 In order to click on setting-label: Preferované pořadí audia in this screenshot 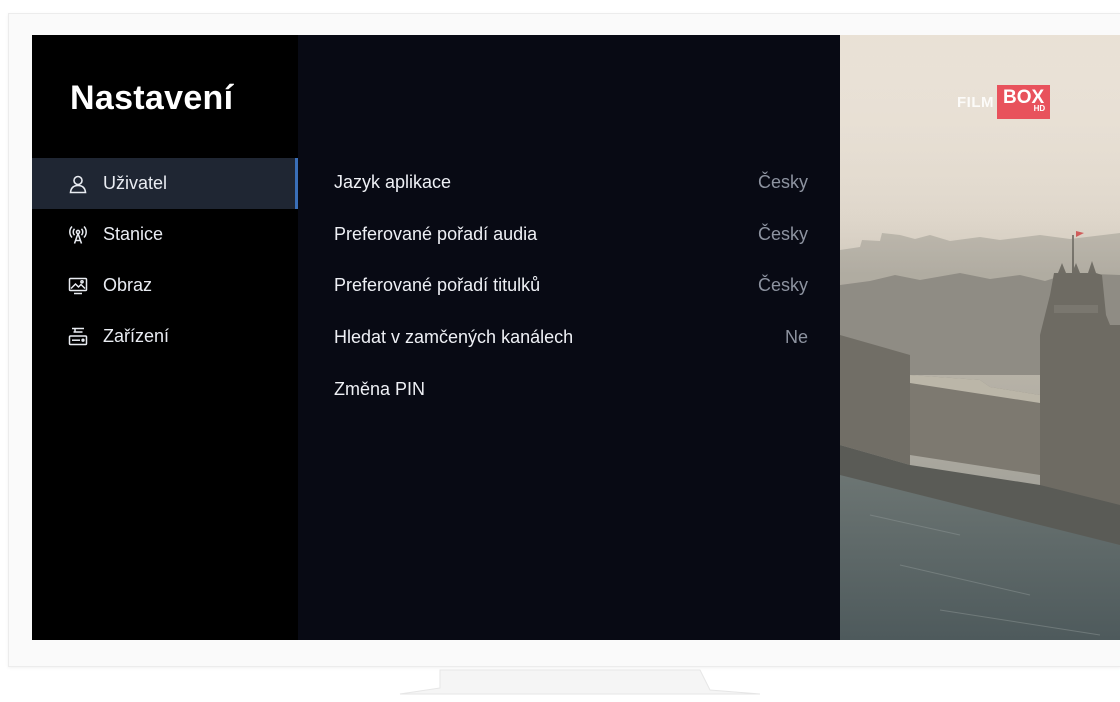, I will do `click(436, 233)`.